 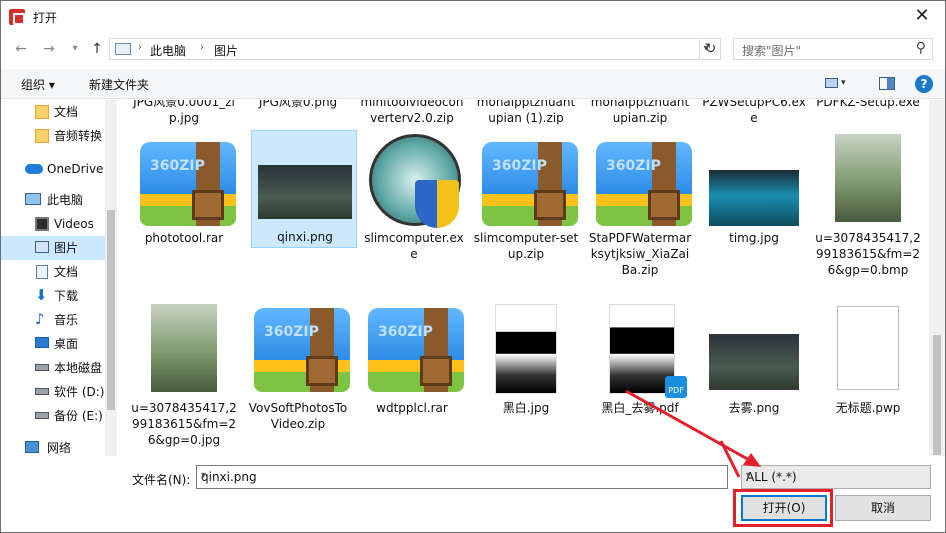 I want to click on arrow-to-filetype, so click(x=688, y=426).